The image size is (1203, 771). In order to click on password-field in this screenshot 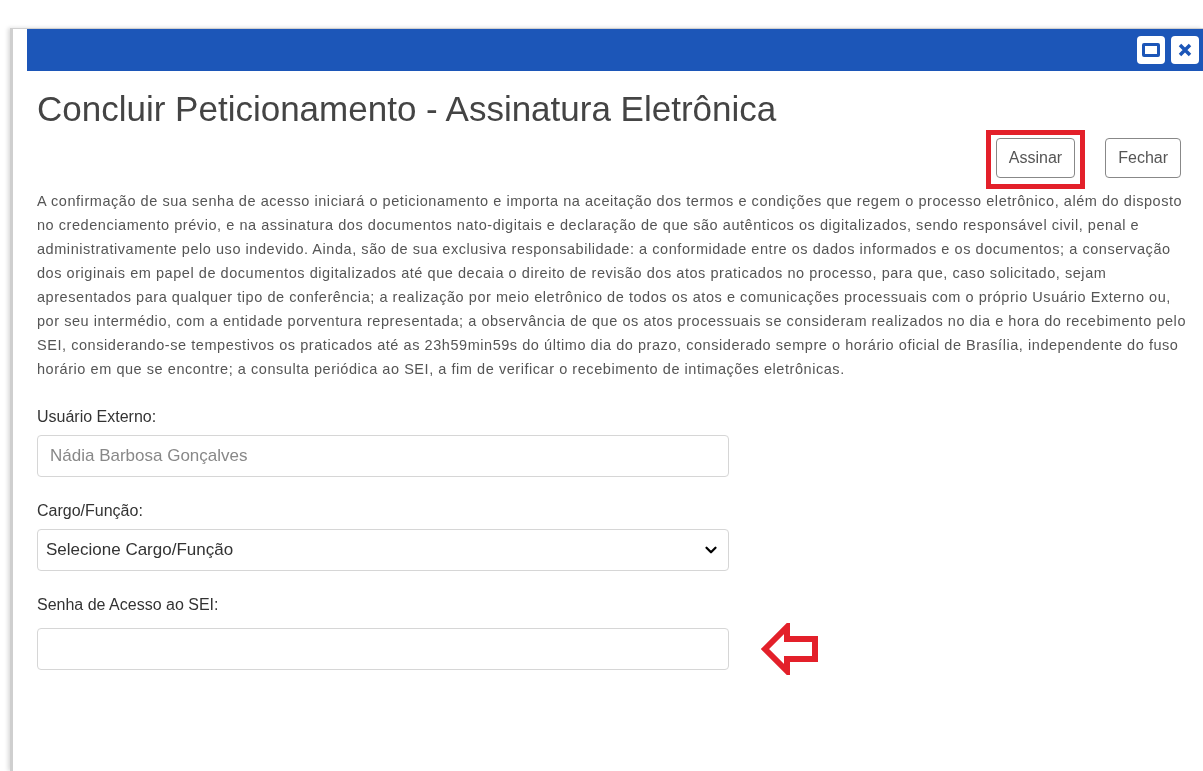, I will do `click(383, 648)`.